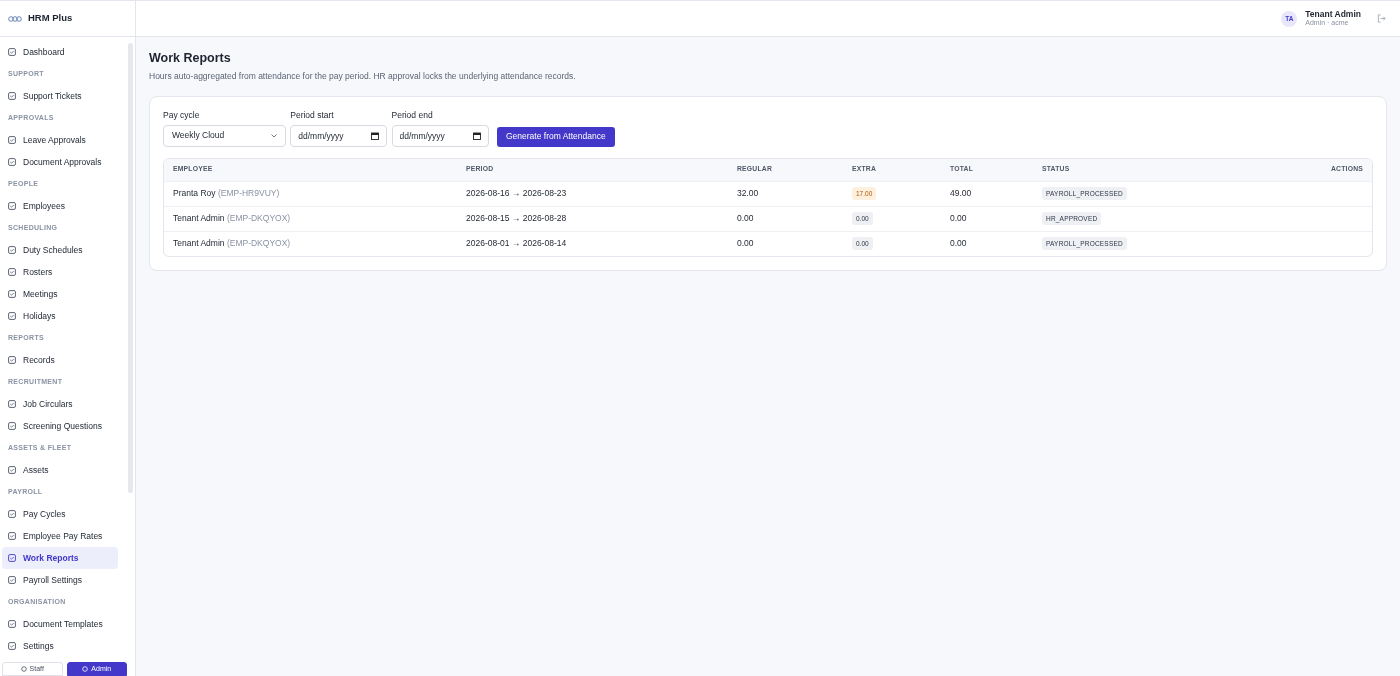 The width and height of the screenshot is (1400, 676). Describe the element at coordinates (516, 193) in the screenshot. I see `table-cell: 2026-08-16 → 2026-08-23` at that location.